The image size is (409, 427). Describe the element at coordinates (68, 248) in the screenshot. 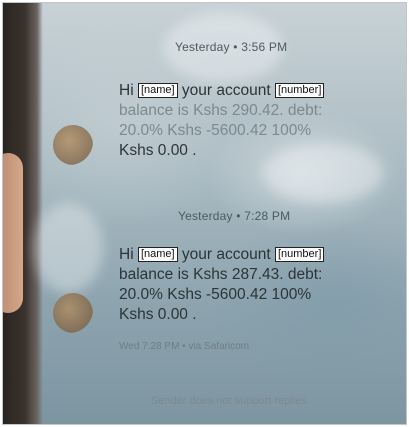

I see `glare` at that location.